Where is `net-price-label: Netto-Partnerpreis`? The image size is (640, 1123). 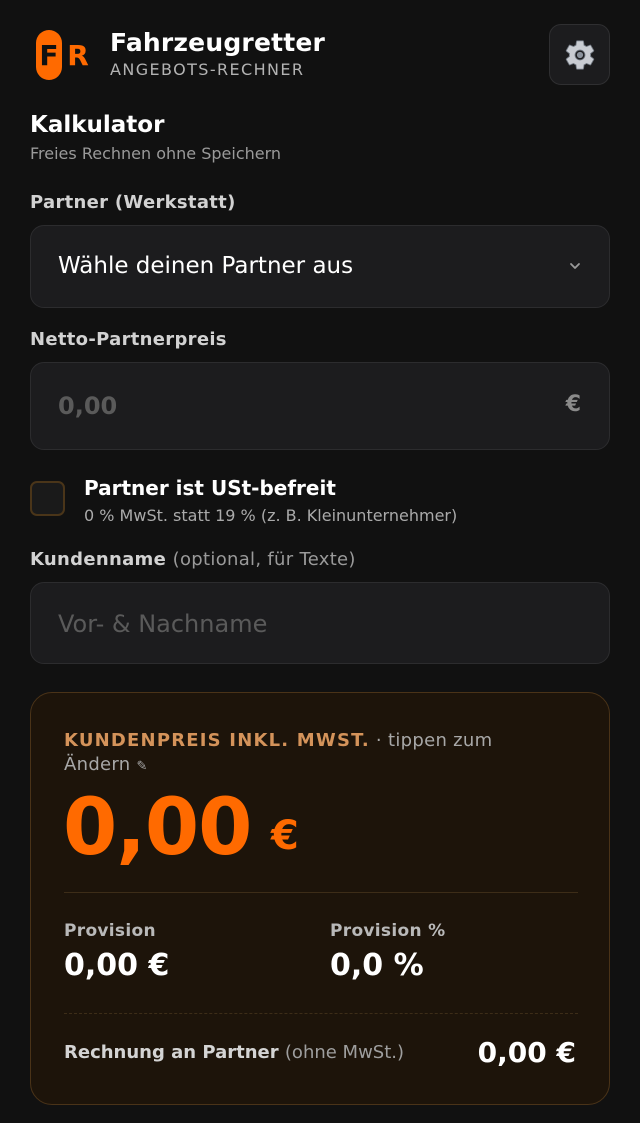
net-price-label: Netto-Partnerpreis is located at coordinates (128, 339).